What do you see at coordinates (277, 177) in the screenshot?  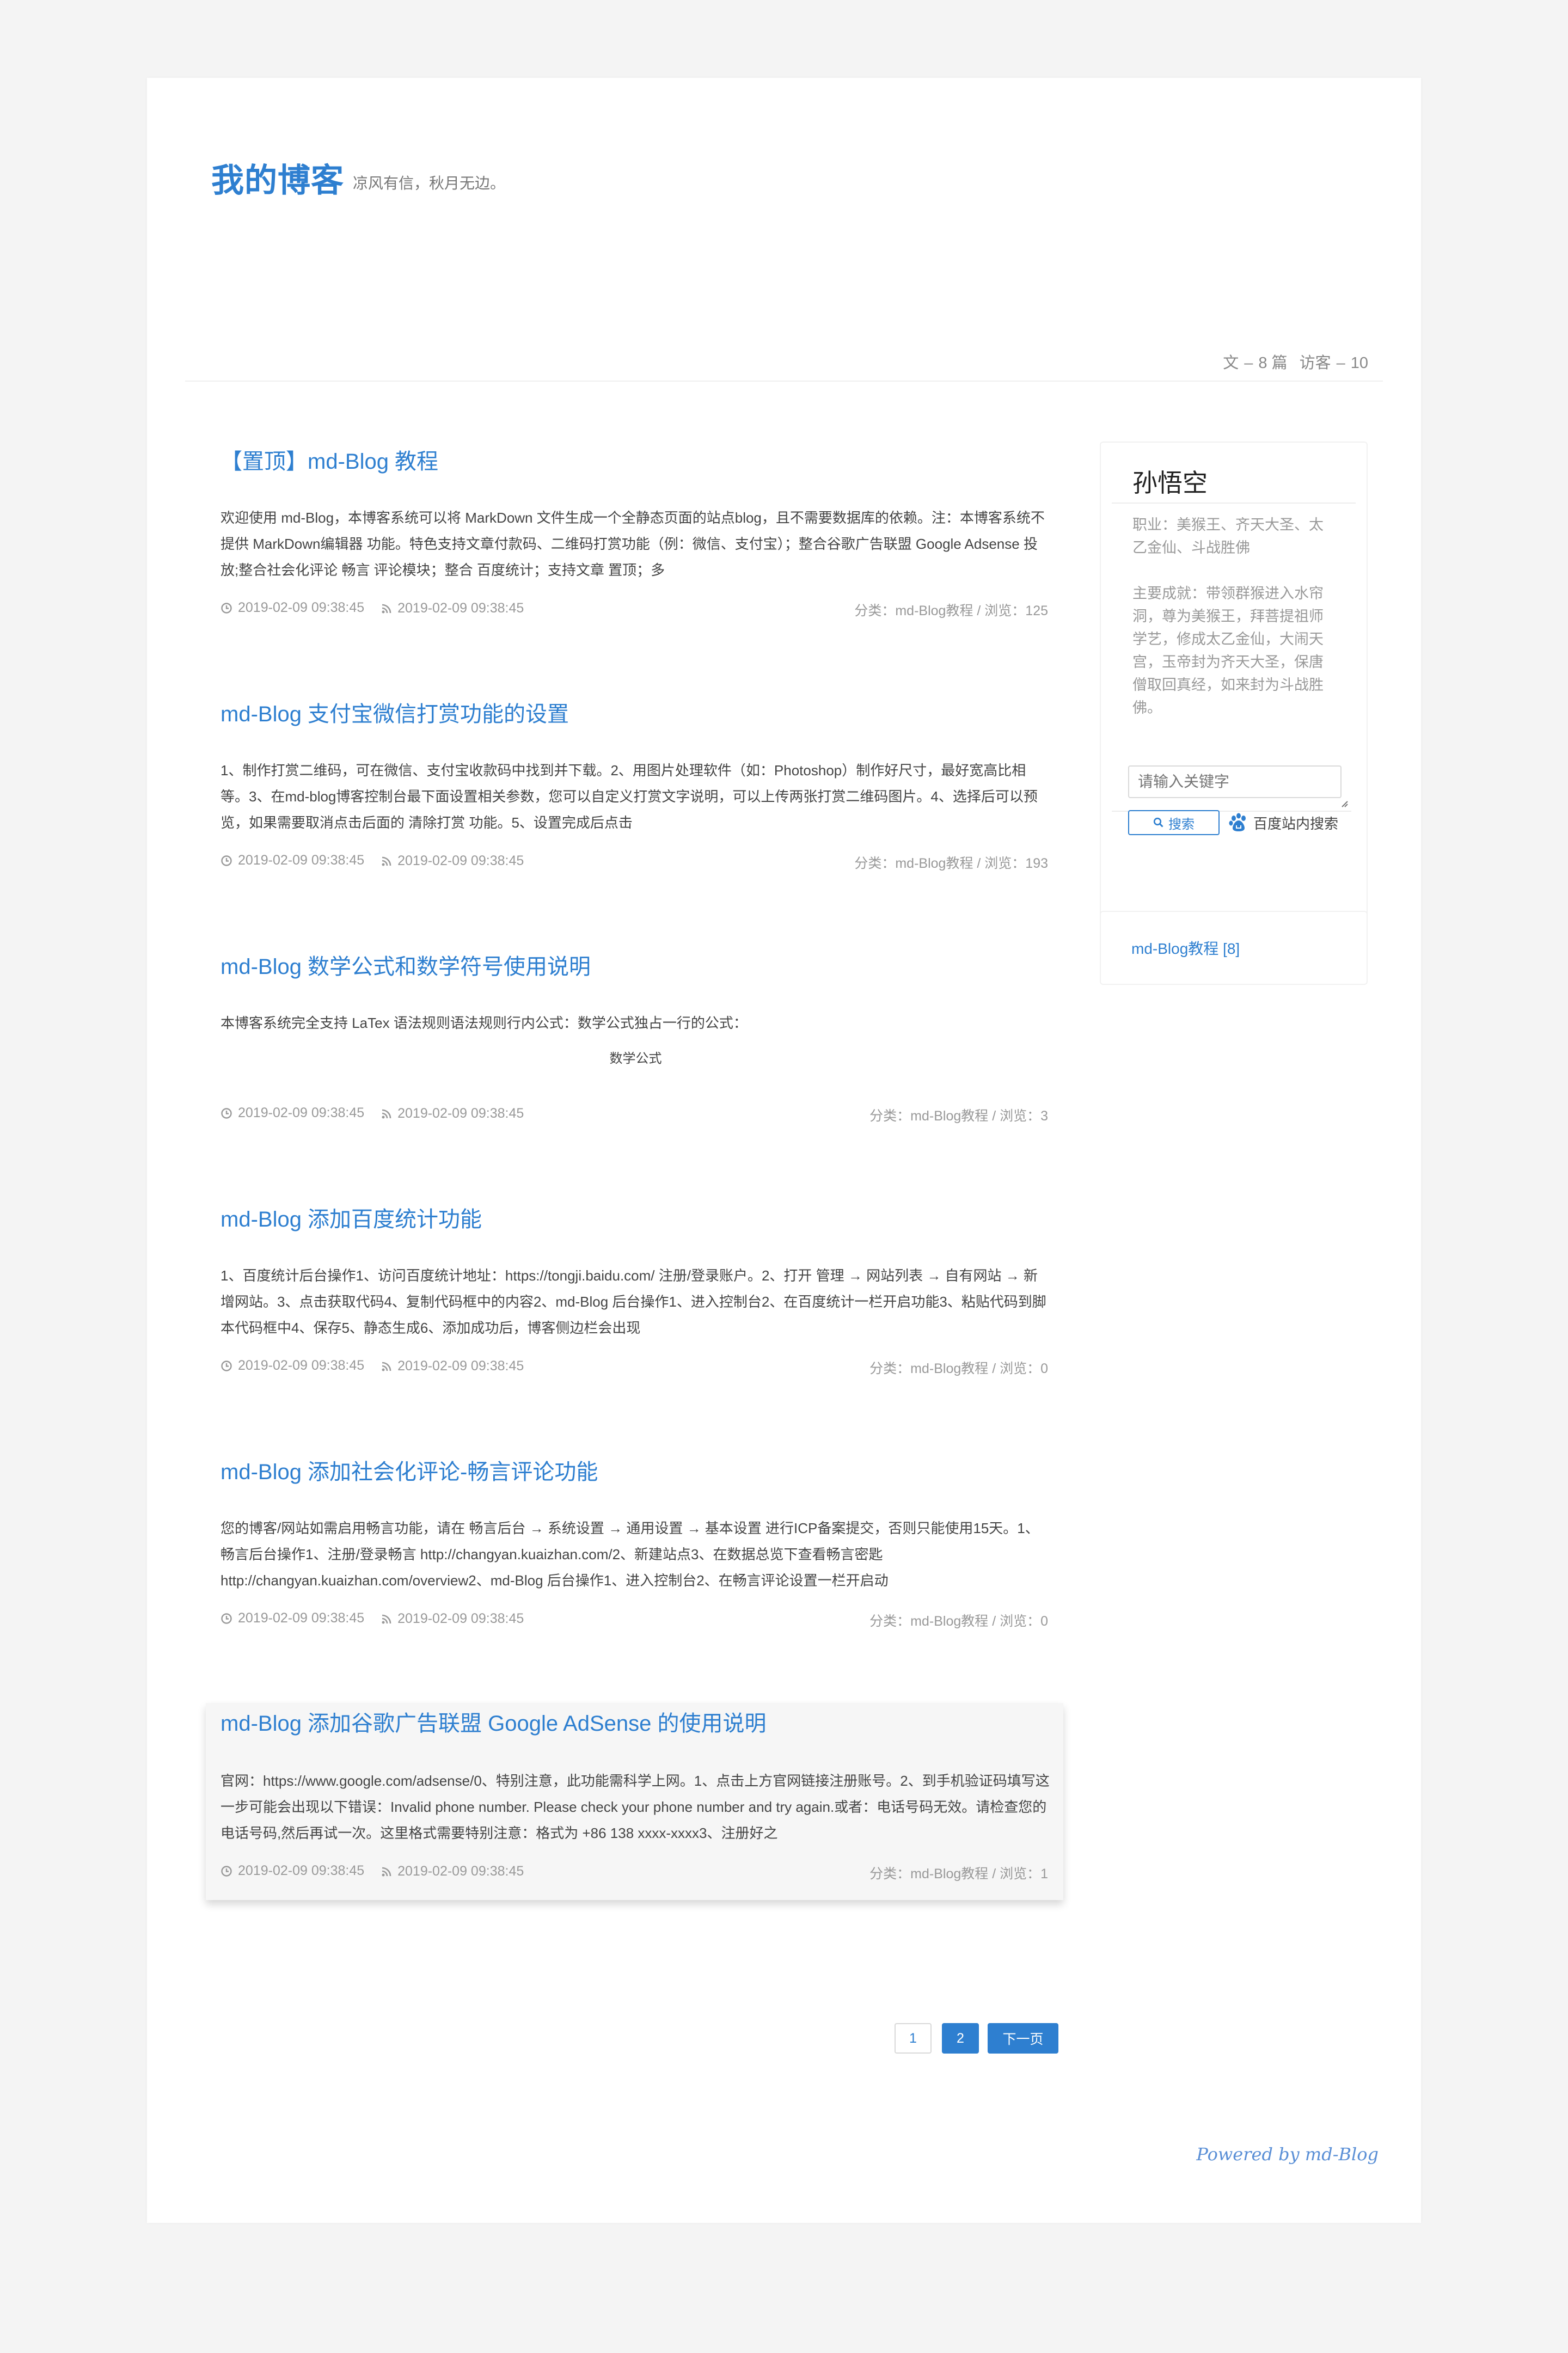 I see `site-title: 我的博客` at bounding box center [277, 177].